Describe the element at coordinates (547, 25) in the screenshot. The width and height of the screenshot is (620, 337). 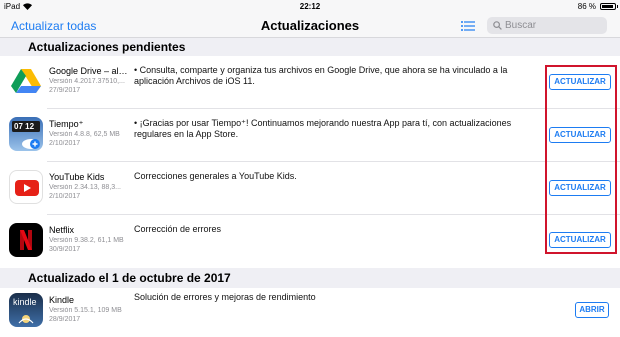
I see `search-input: Buscar` at that location.